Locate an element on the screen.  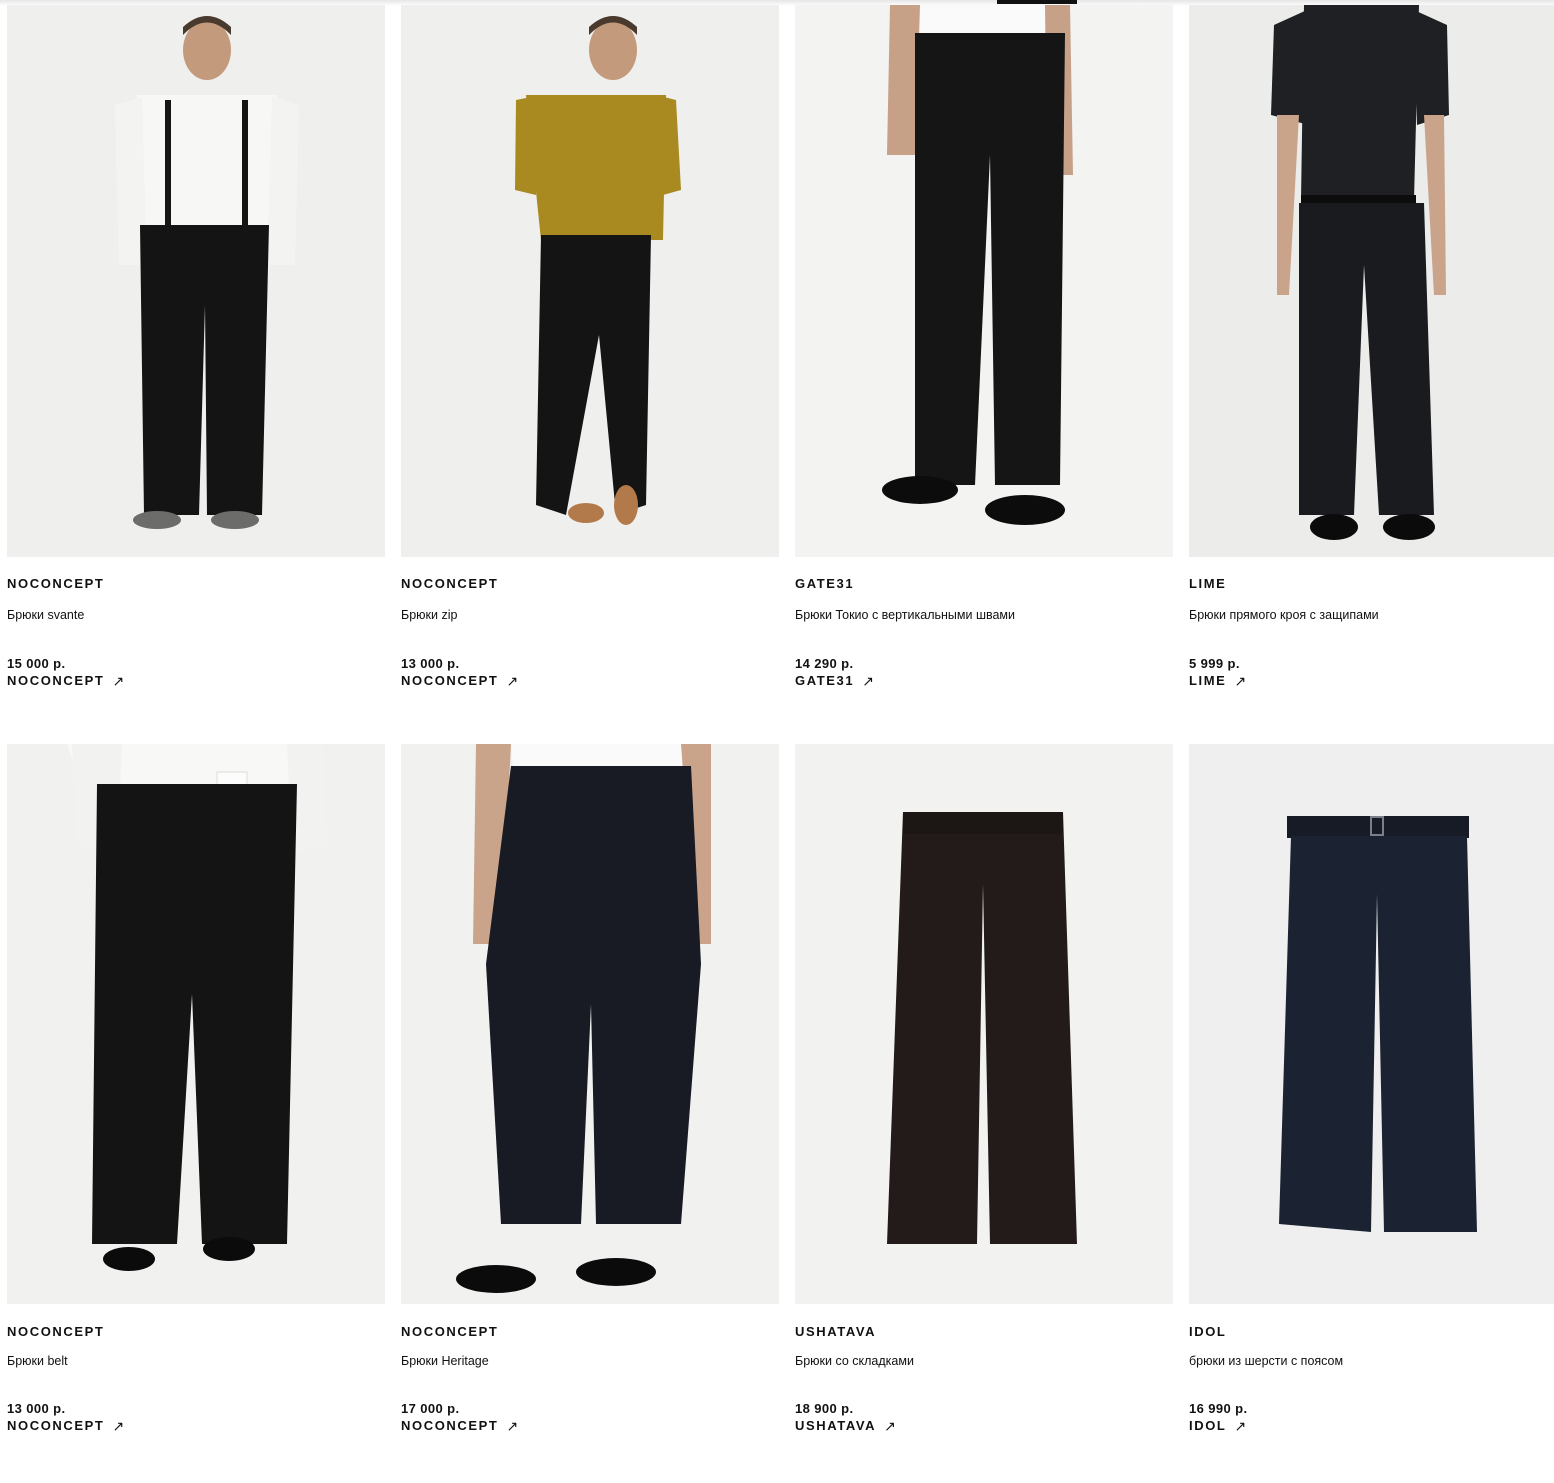
product-name: Брюки прямого кроя с защипами is located at coordinates (1284, 615).